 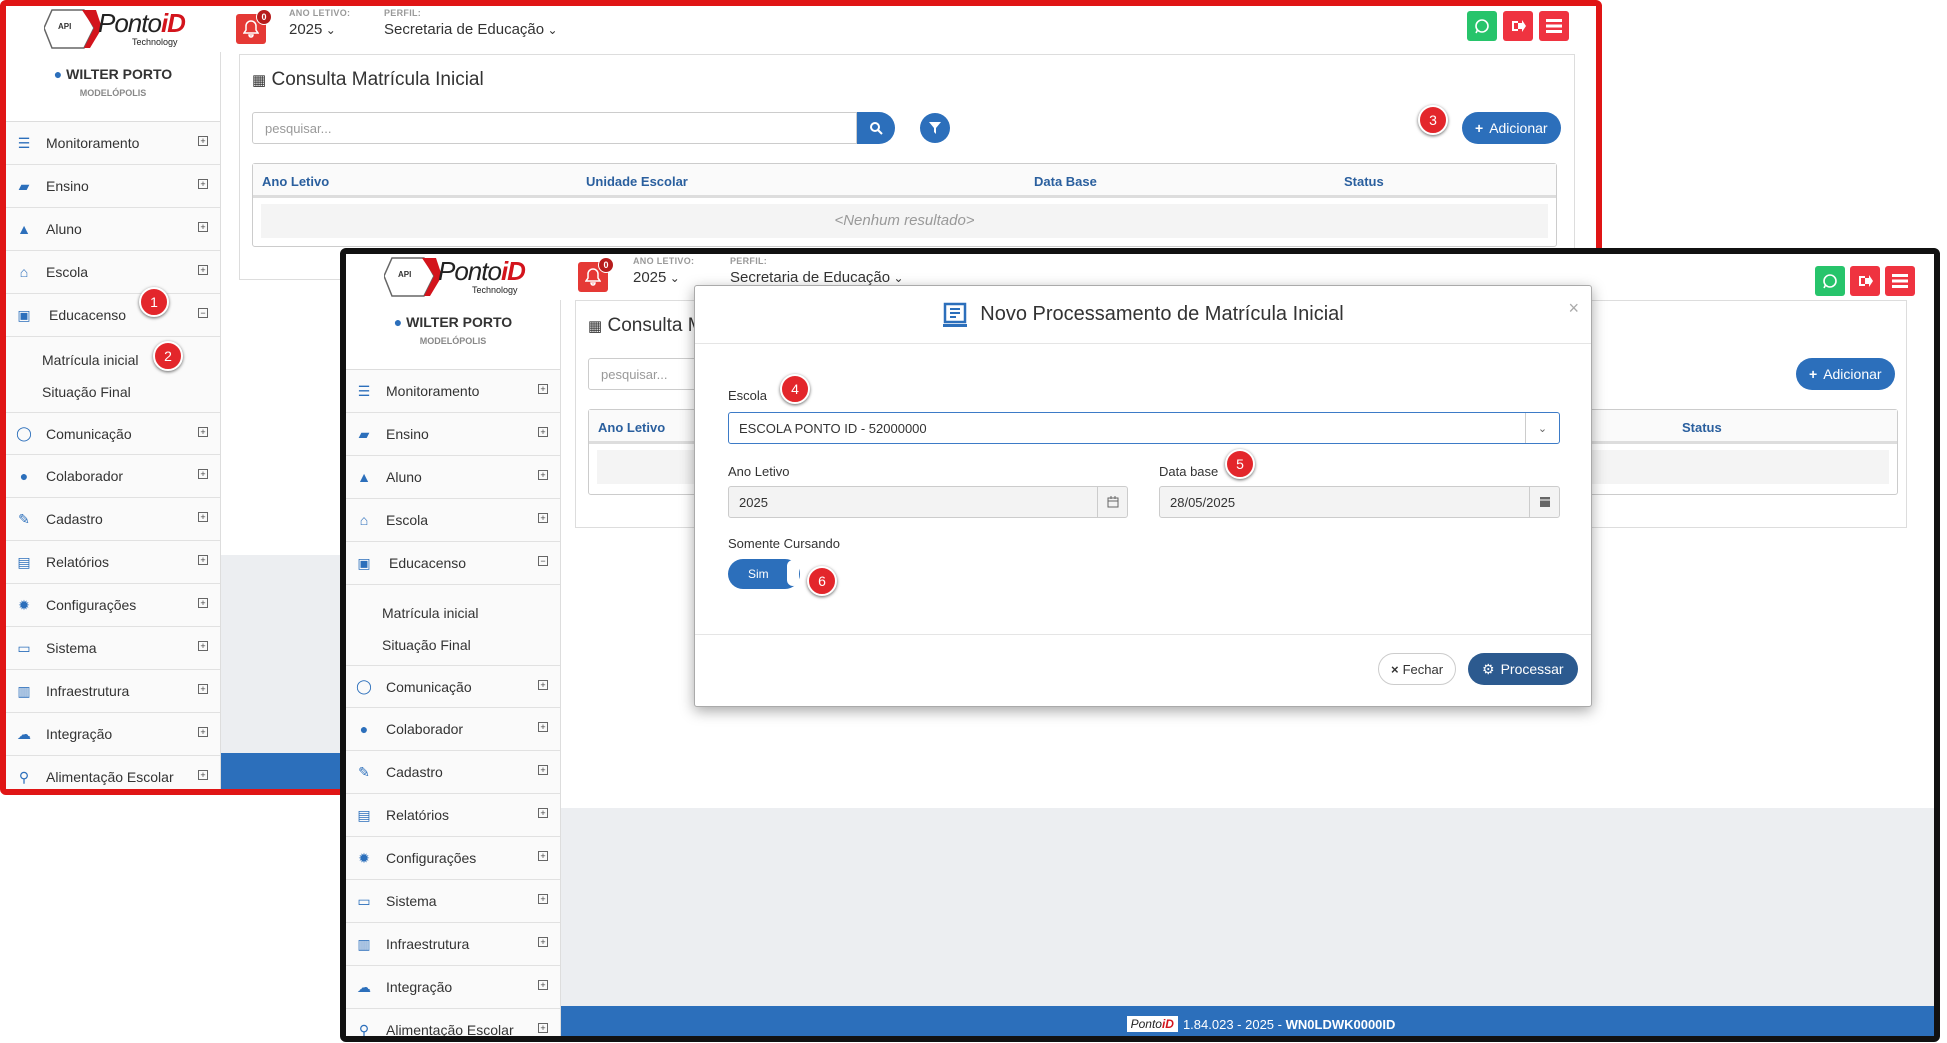 What do you see at coordinates (364, 562) in the screenshot?
I see `educacenso-icon: ▣` at bounding box center [364, 562].